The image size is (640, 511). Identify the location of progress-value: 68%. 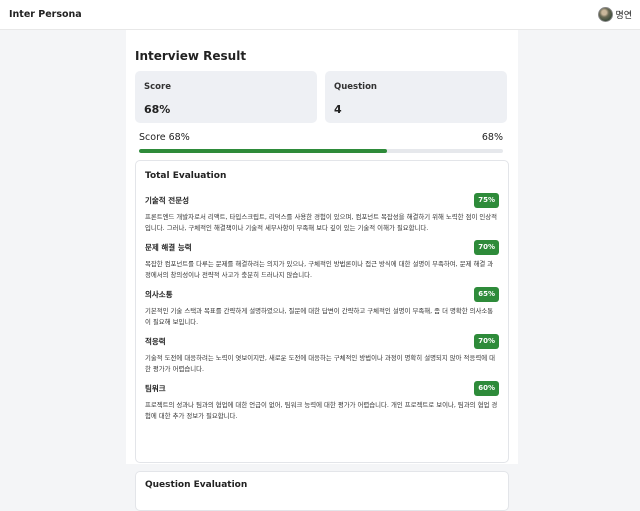
(492, 137).